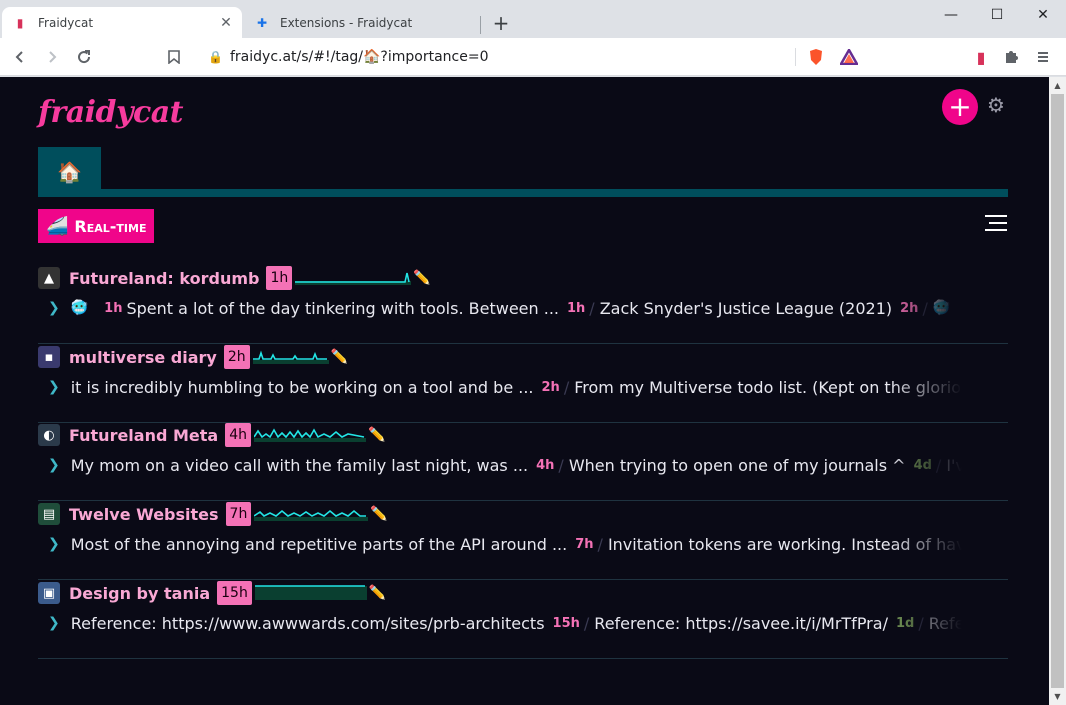  I want to click on feed-title-link: Twelve Websites, so click(144, 514).